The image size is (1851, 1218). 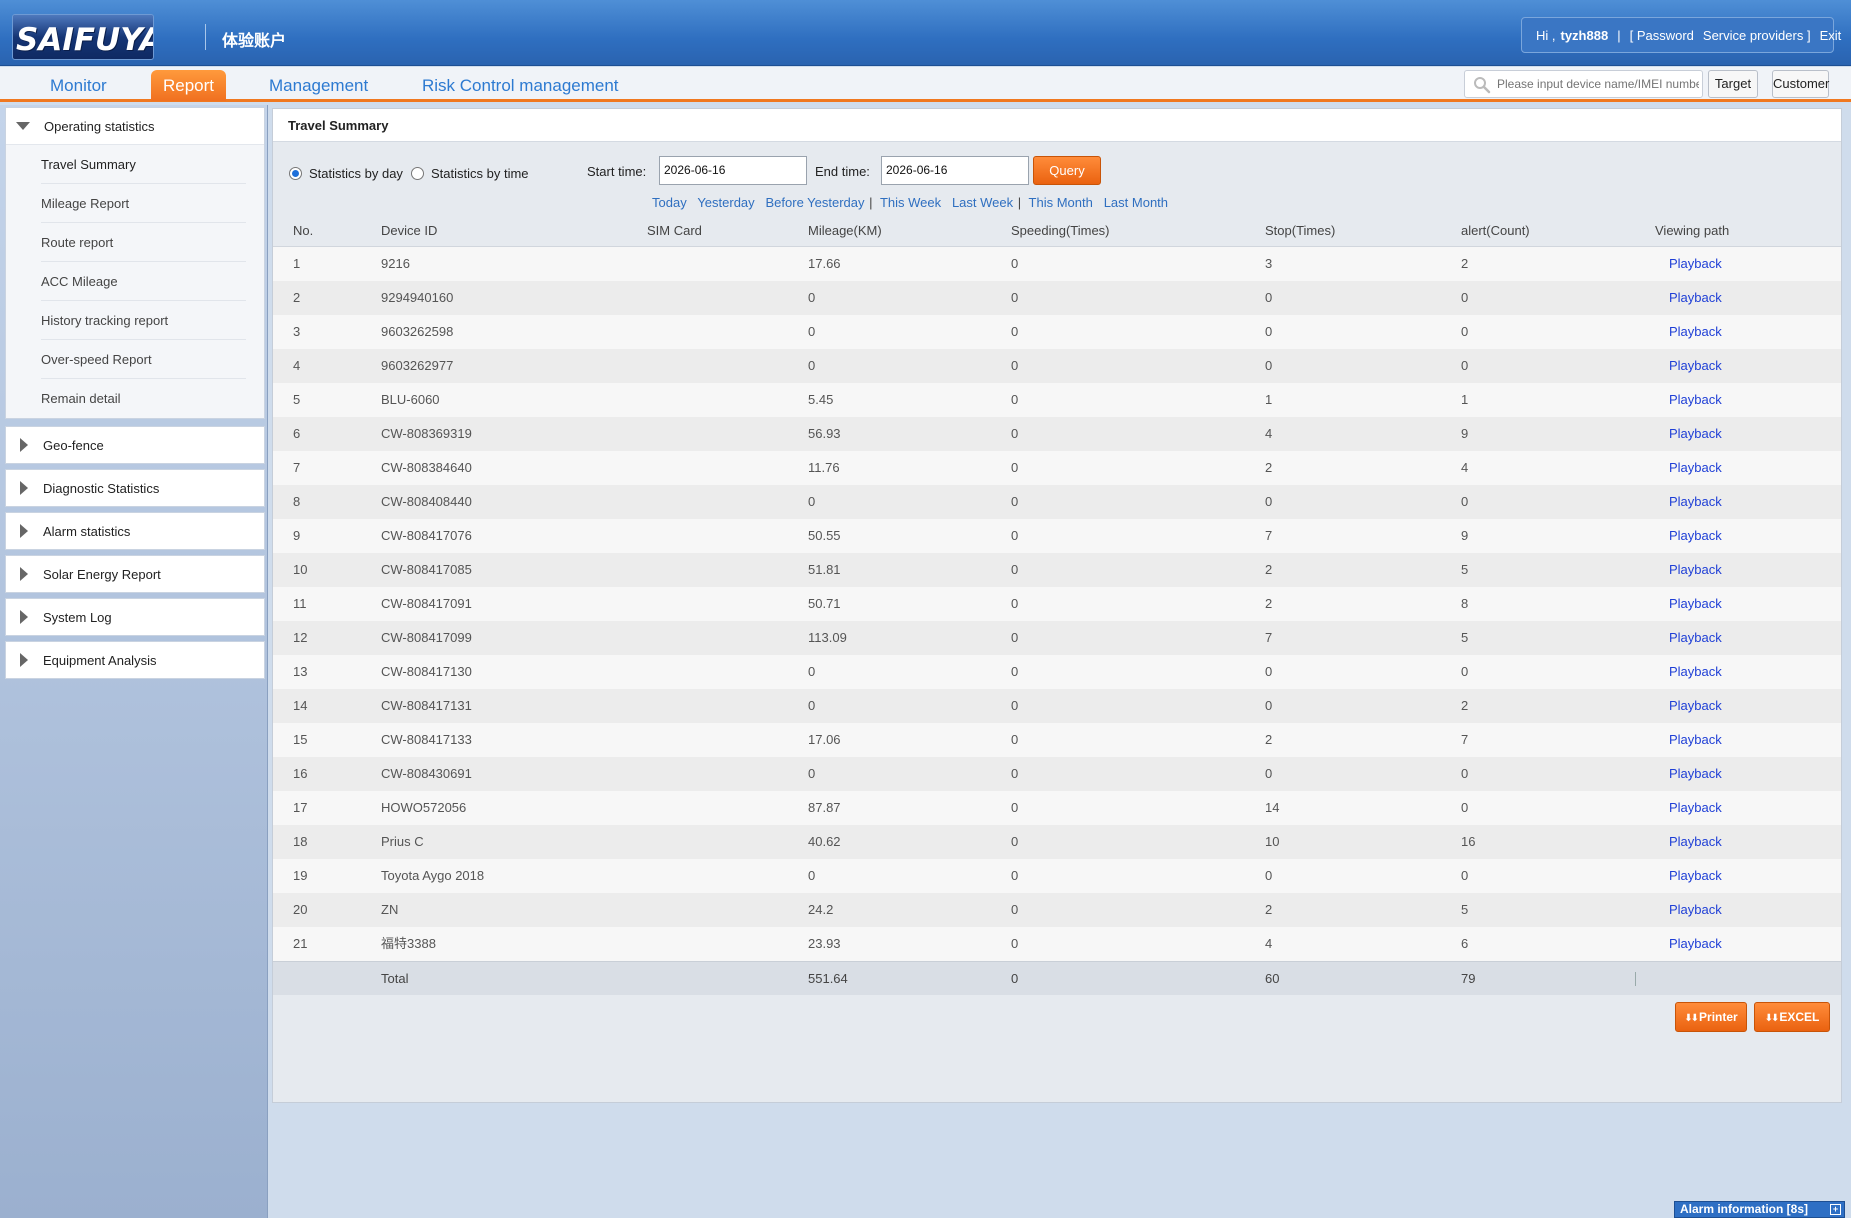 What do you see at coordinates (143, 398) in the screenshot?
I see `sidebar-item-remain-detail: Remain detail` at bounding box center [143, 398].